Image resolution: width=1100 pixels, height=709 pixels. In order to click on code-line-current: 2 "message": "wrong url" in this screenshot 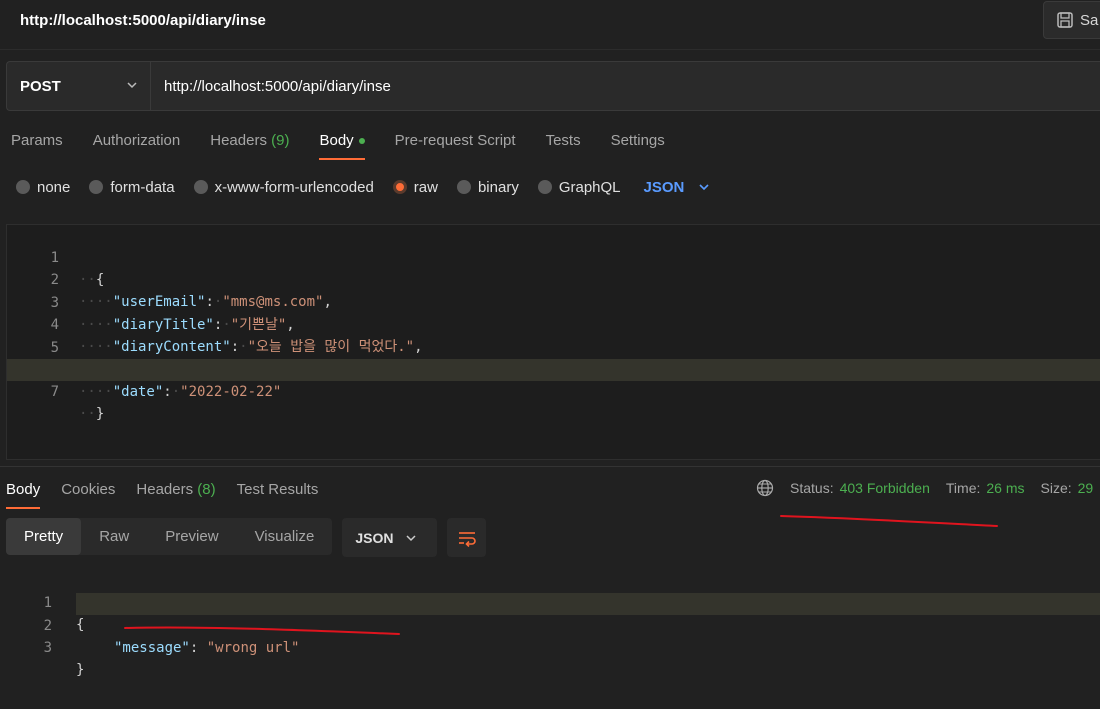, I will do `click(572, 624)`.